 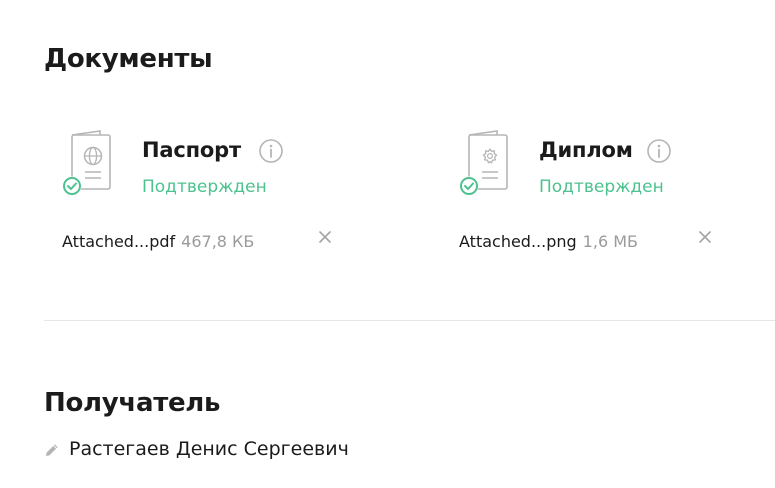 I want to click on documents-title: Документы, so click(x=128, y=59).